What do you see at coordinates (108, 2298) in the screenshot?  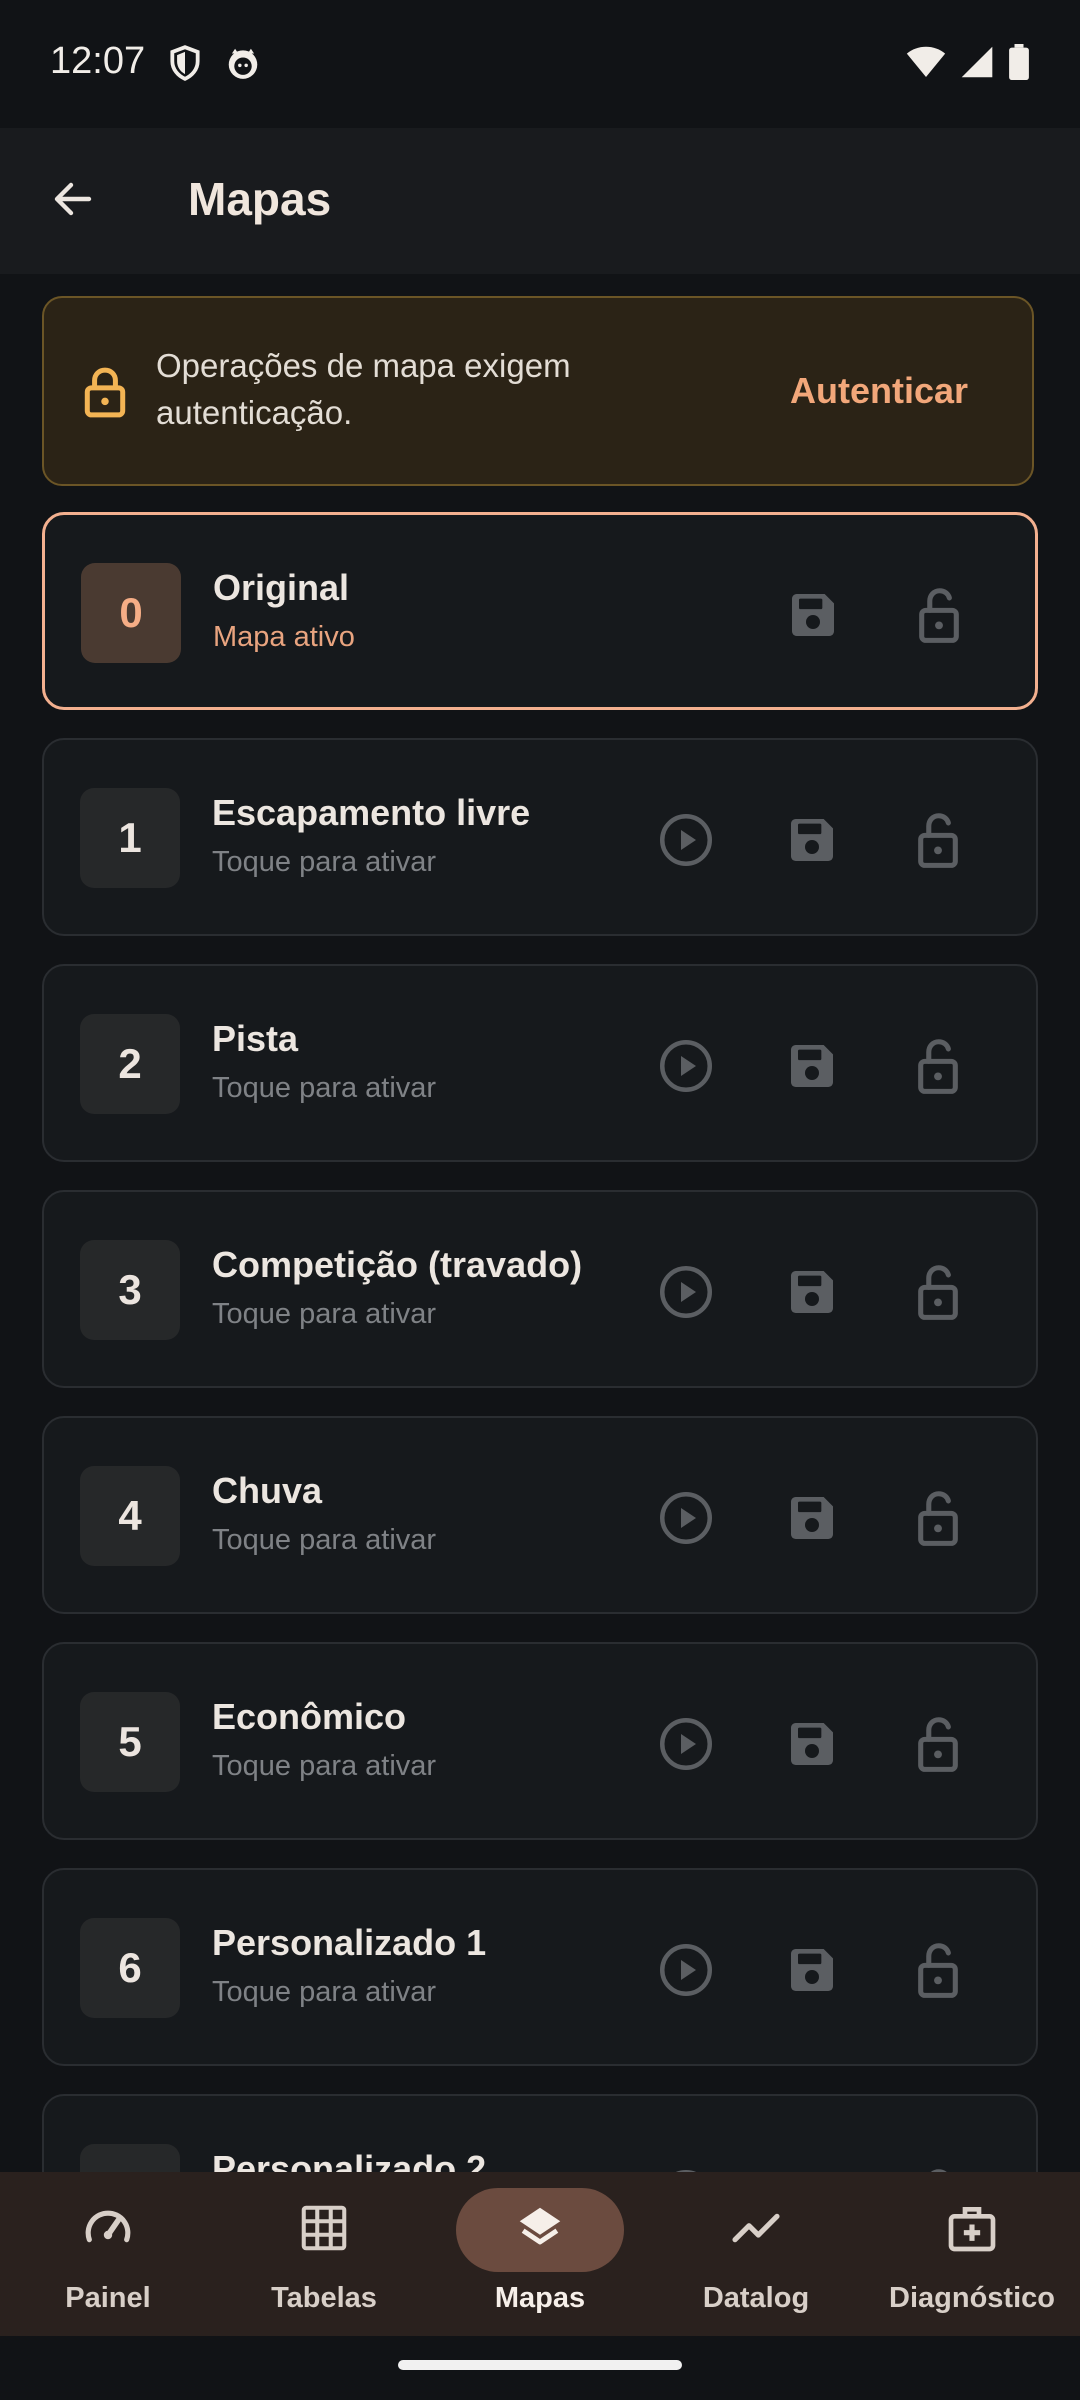 I see `nav-label: Painel` at bounding box center [108, 2298].